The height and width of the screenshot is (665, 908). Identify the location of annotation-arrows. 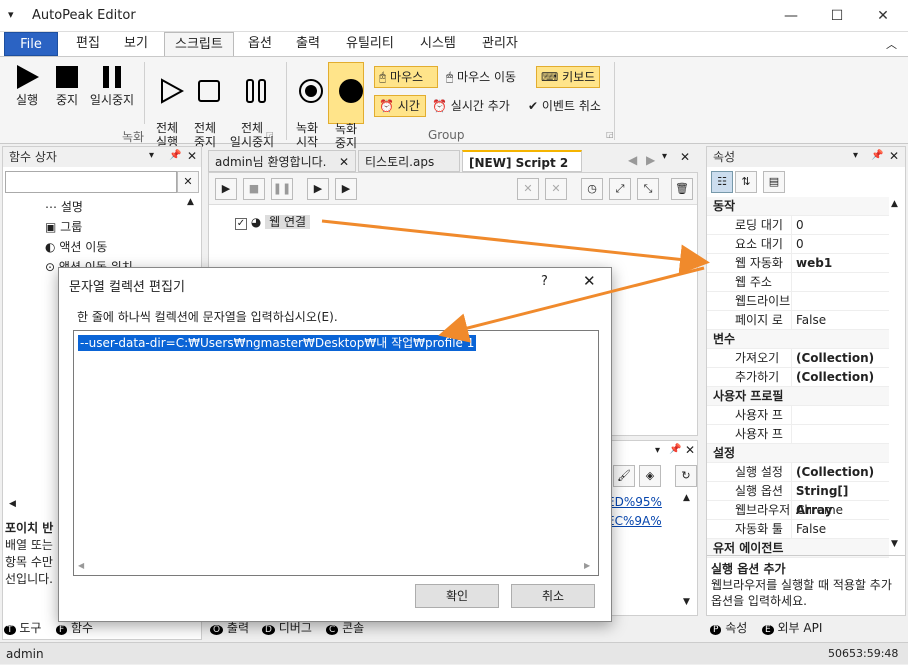
(515, 281).